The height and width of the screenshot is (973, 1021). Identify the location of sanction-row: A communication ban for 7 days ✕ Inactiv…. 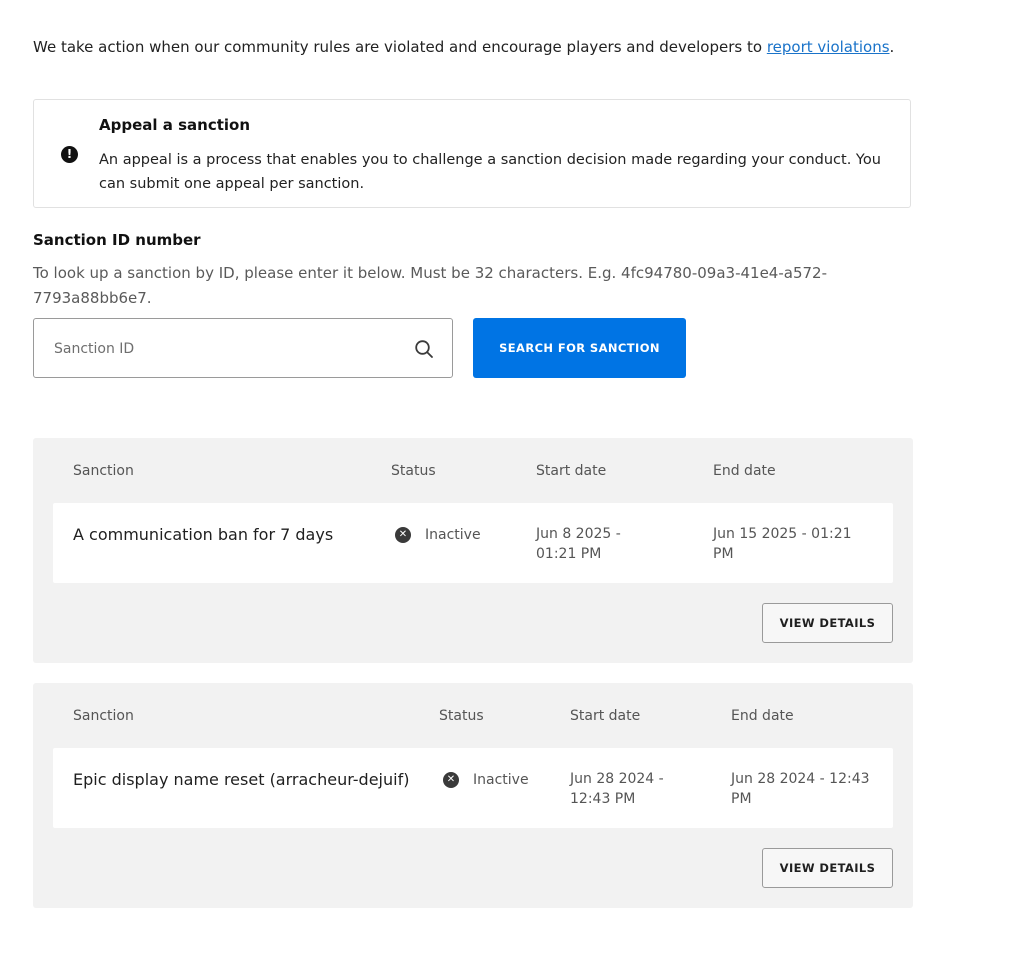
(473, 543).